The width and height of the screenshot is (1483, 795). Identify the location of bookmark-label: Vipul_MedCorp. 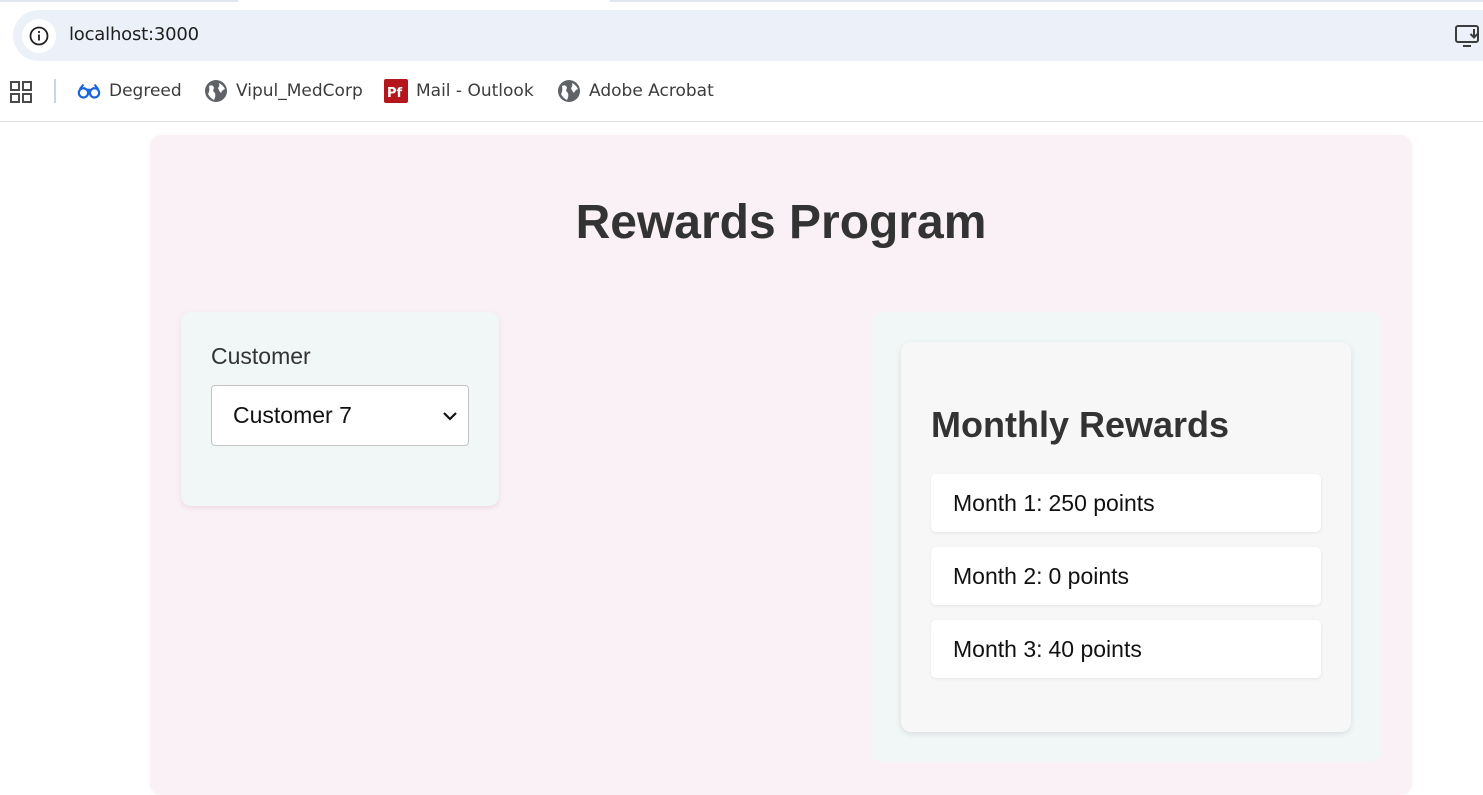
(299, 91).